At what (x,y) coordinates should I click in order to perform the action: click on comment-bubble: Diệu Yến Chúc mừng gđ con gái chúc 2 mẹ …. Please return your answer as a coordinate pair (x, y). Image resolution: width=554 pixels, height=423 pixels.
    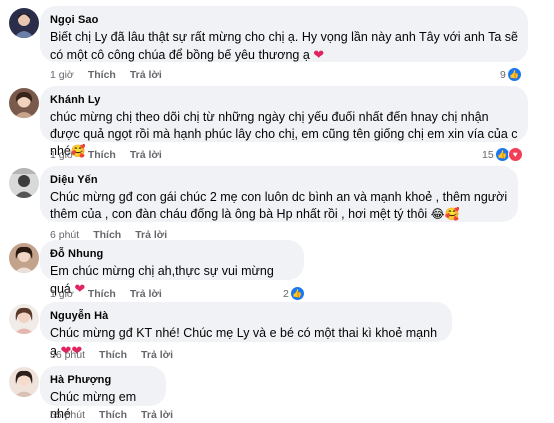
    Looking at the image, I should click on (279, 194).